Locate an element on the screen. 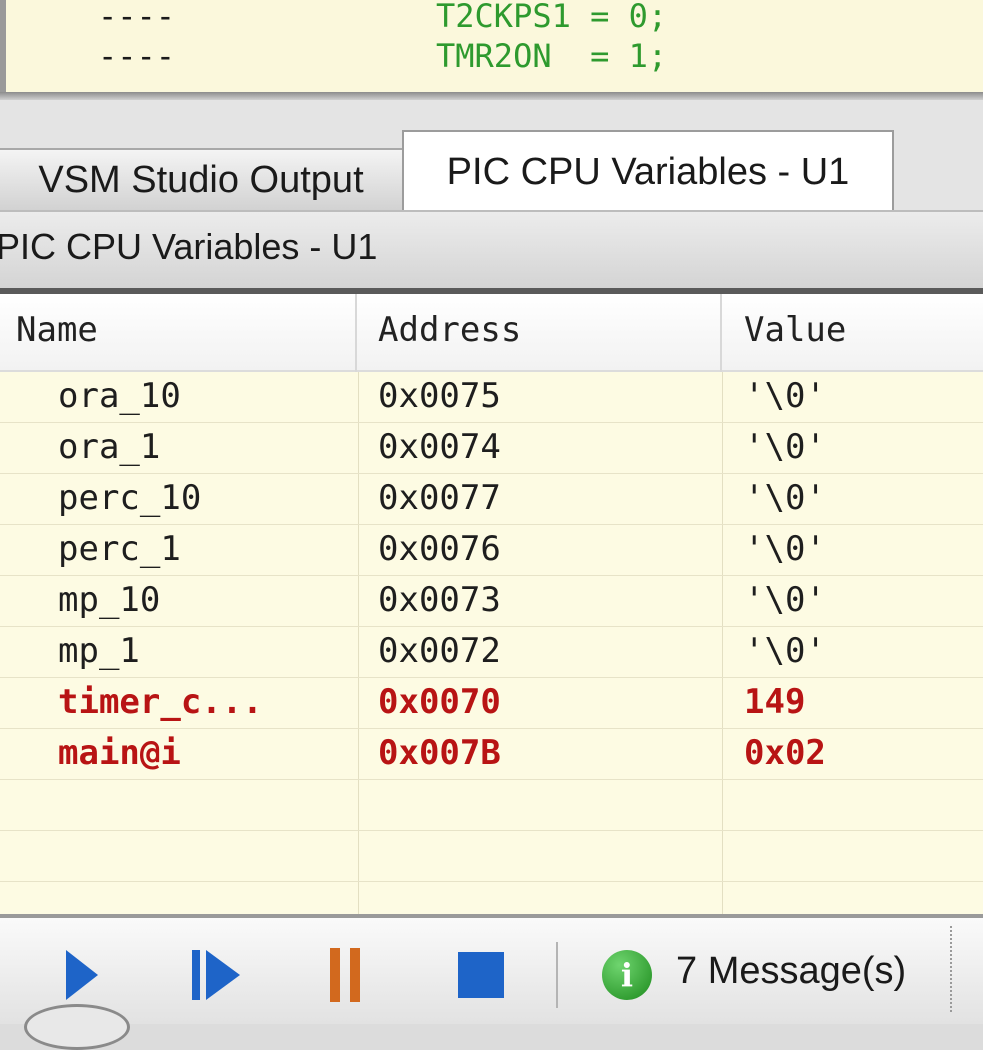 This screenshot has width=983, height=1050. table-row: mp_1 0x0072 '\0' is located at coordinates (491, 652).